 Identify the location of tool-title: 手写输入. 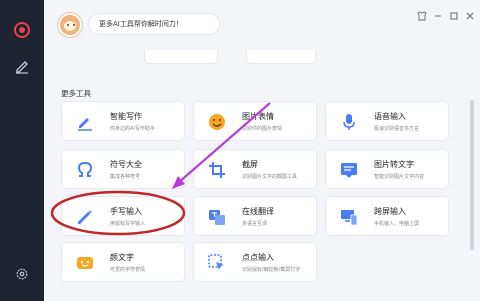
(126, 211).